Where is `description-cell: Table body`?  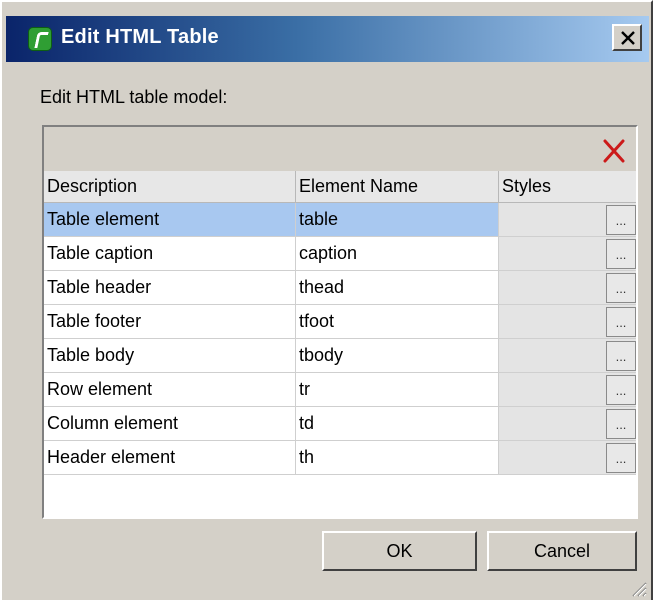
description-cell: Table body is located at coordinates (170, 355).